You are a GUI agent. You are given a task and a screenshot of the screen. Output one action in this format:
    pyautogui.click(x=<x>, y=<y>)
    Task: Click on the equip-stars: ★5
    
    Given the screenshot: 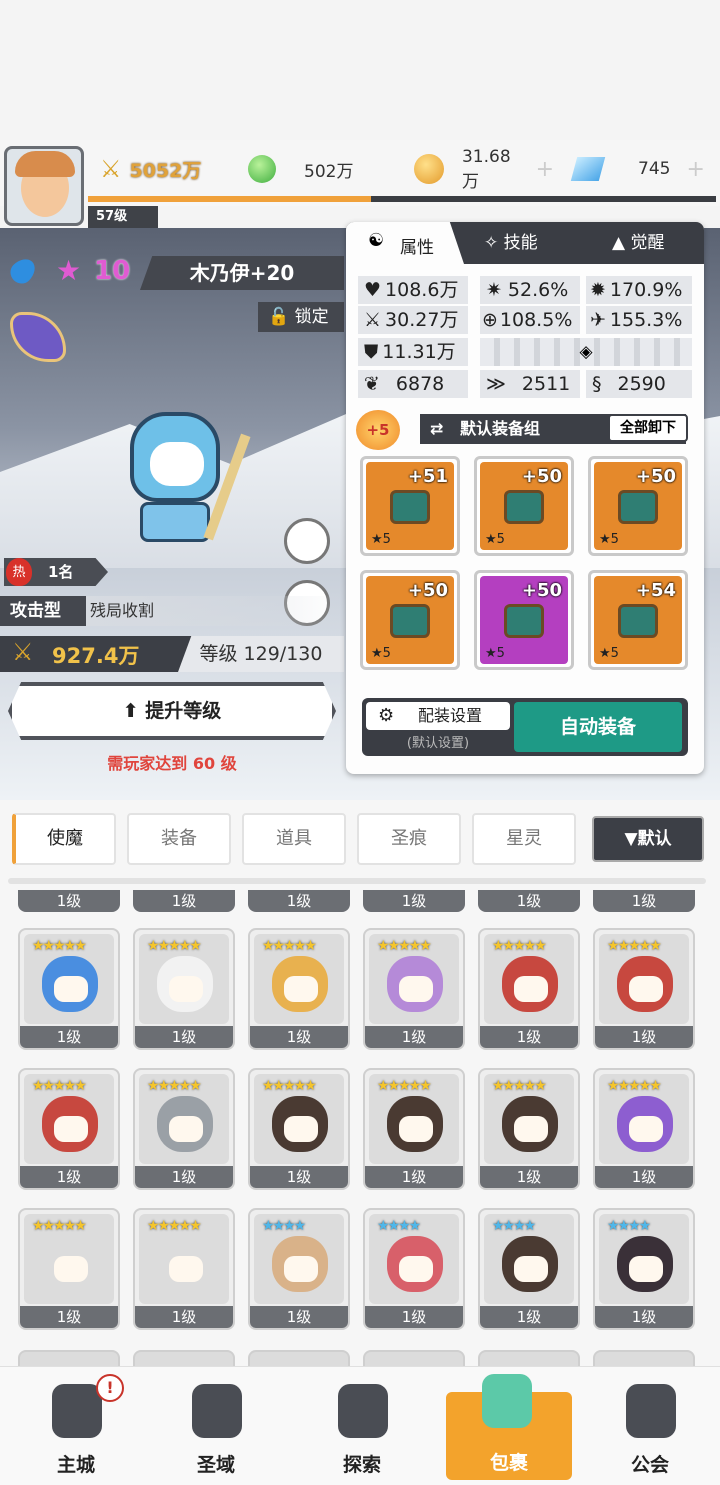 What is the action you would take?
    pyautogui.click(x=381, y=653)
    